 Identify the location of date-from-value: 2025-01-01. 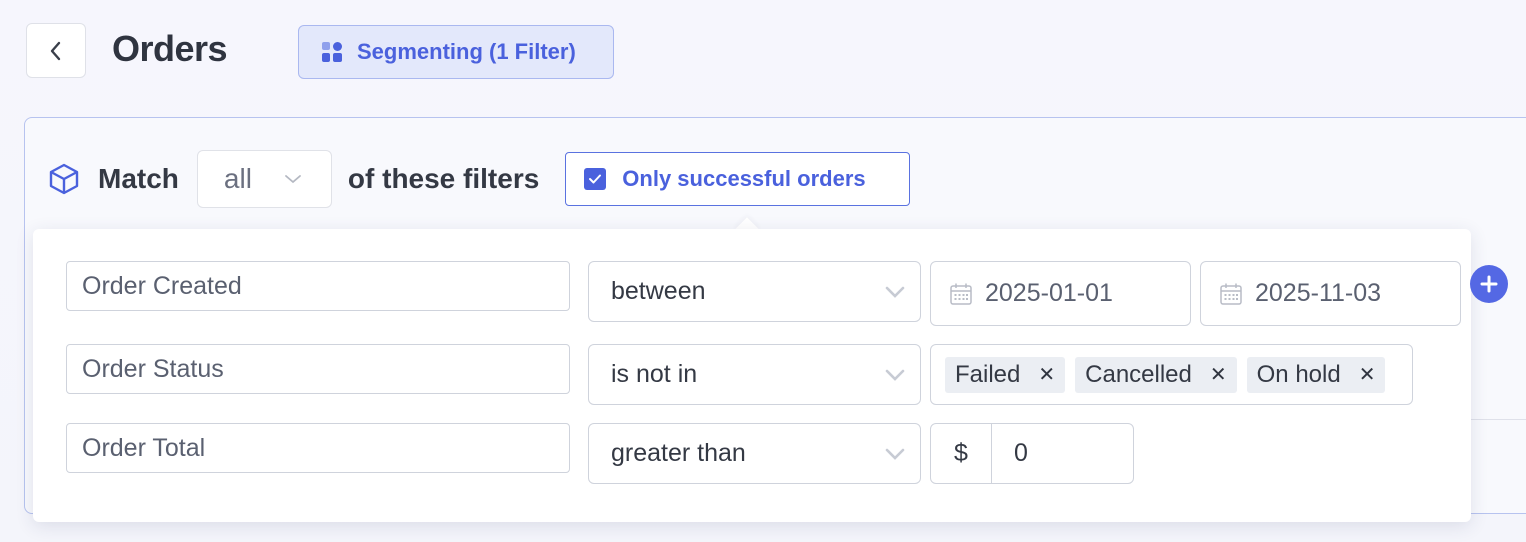
(1049, 293).